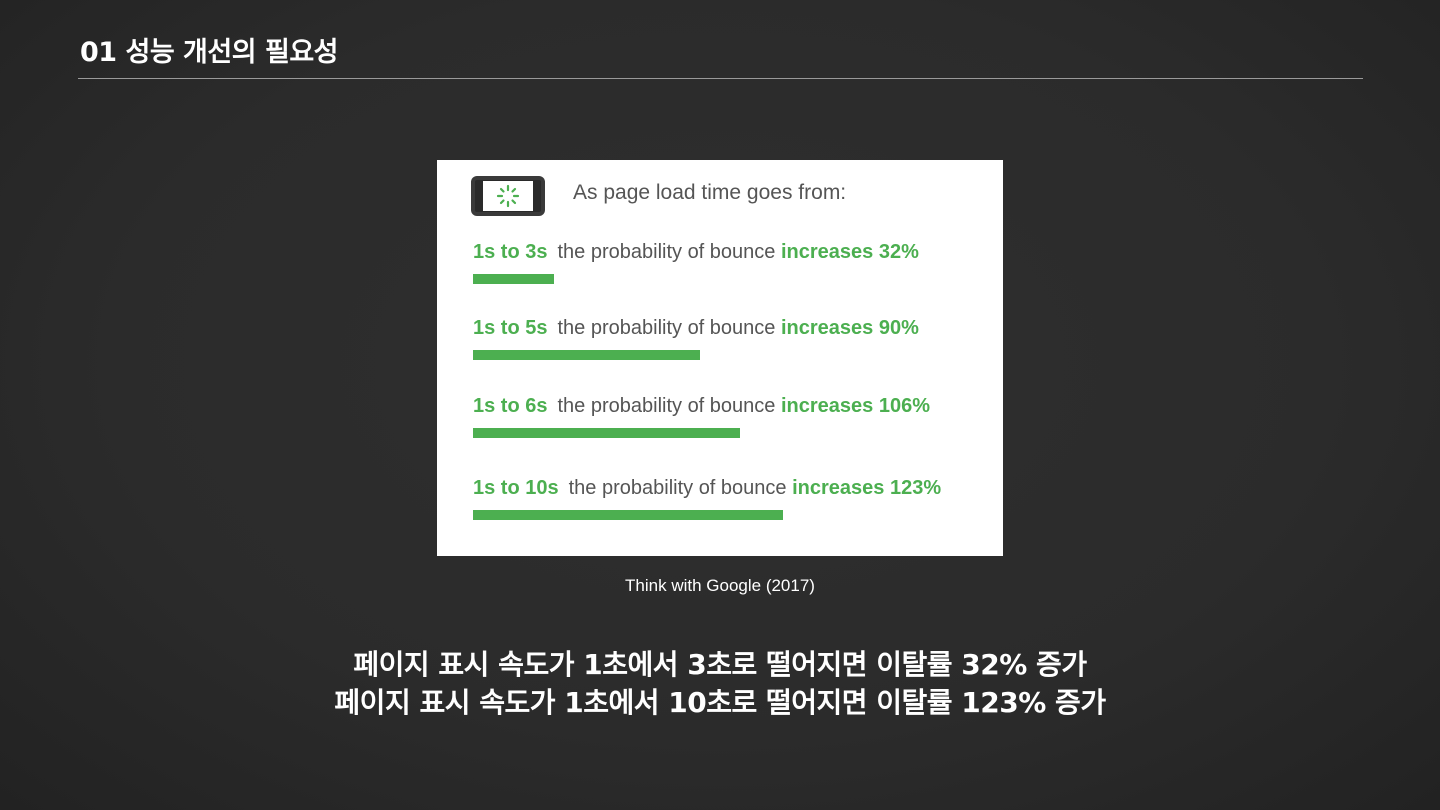 This screenshot has height=810, width=1440. What do you see at coordinates (720, 585) in the screenshot?
I see `source-caption: Think with Google (2017)` at bounding box center [720, 585].